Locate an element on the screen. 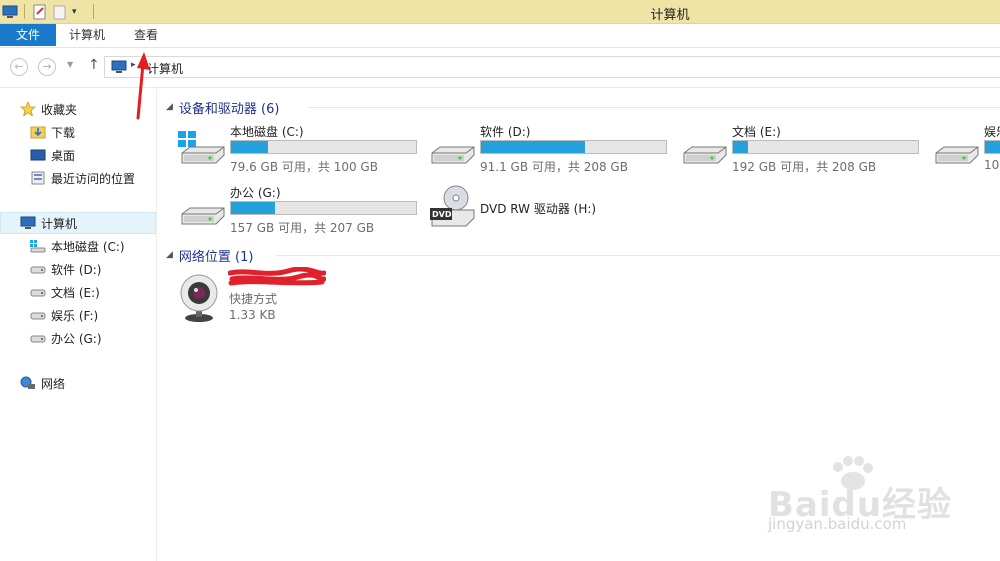  drive-tile-c: 本地磁盘 (C:) 79.6 GB 可用，共 100 GB is located at coordinates (303, 147).